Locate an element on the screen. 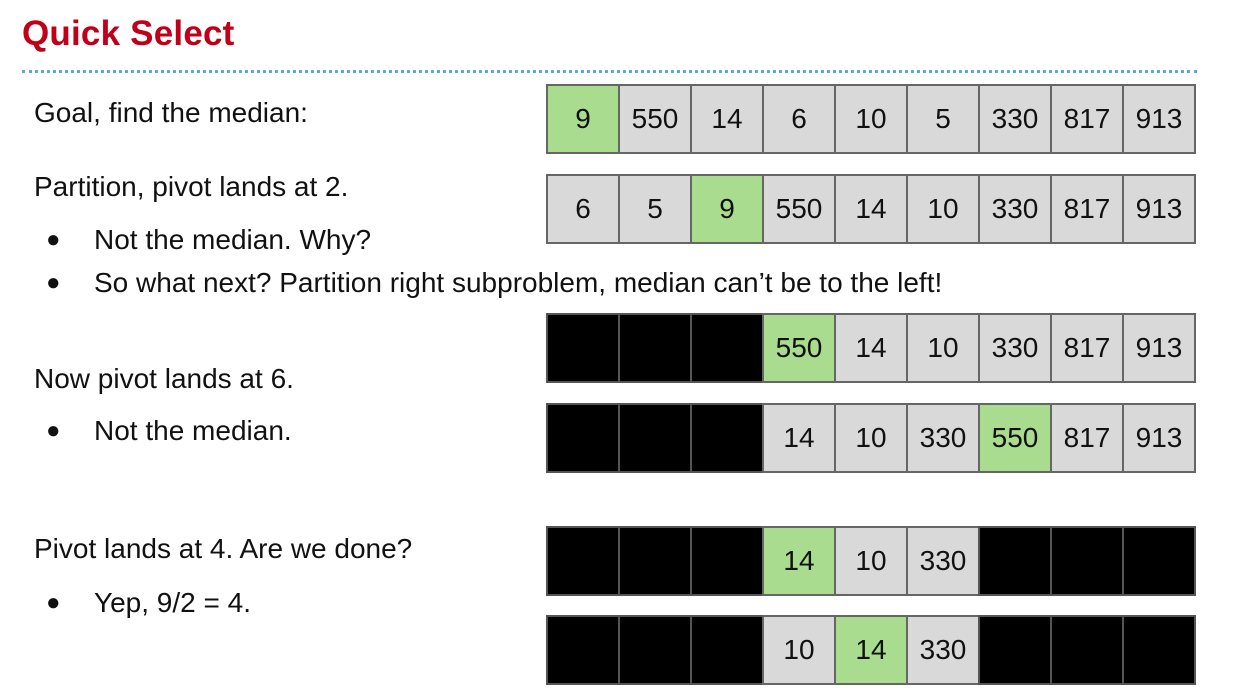 The image size is (1240, 700). title-divider is located at coordinates (609, 71).